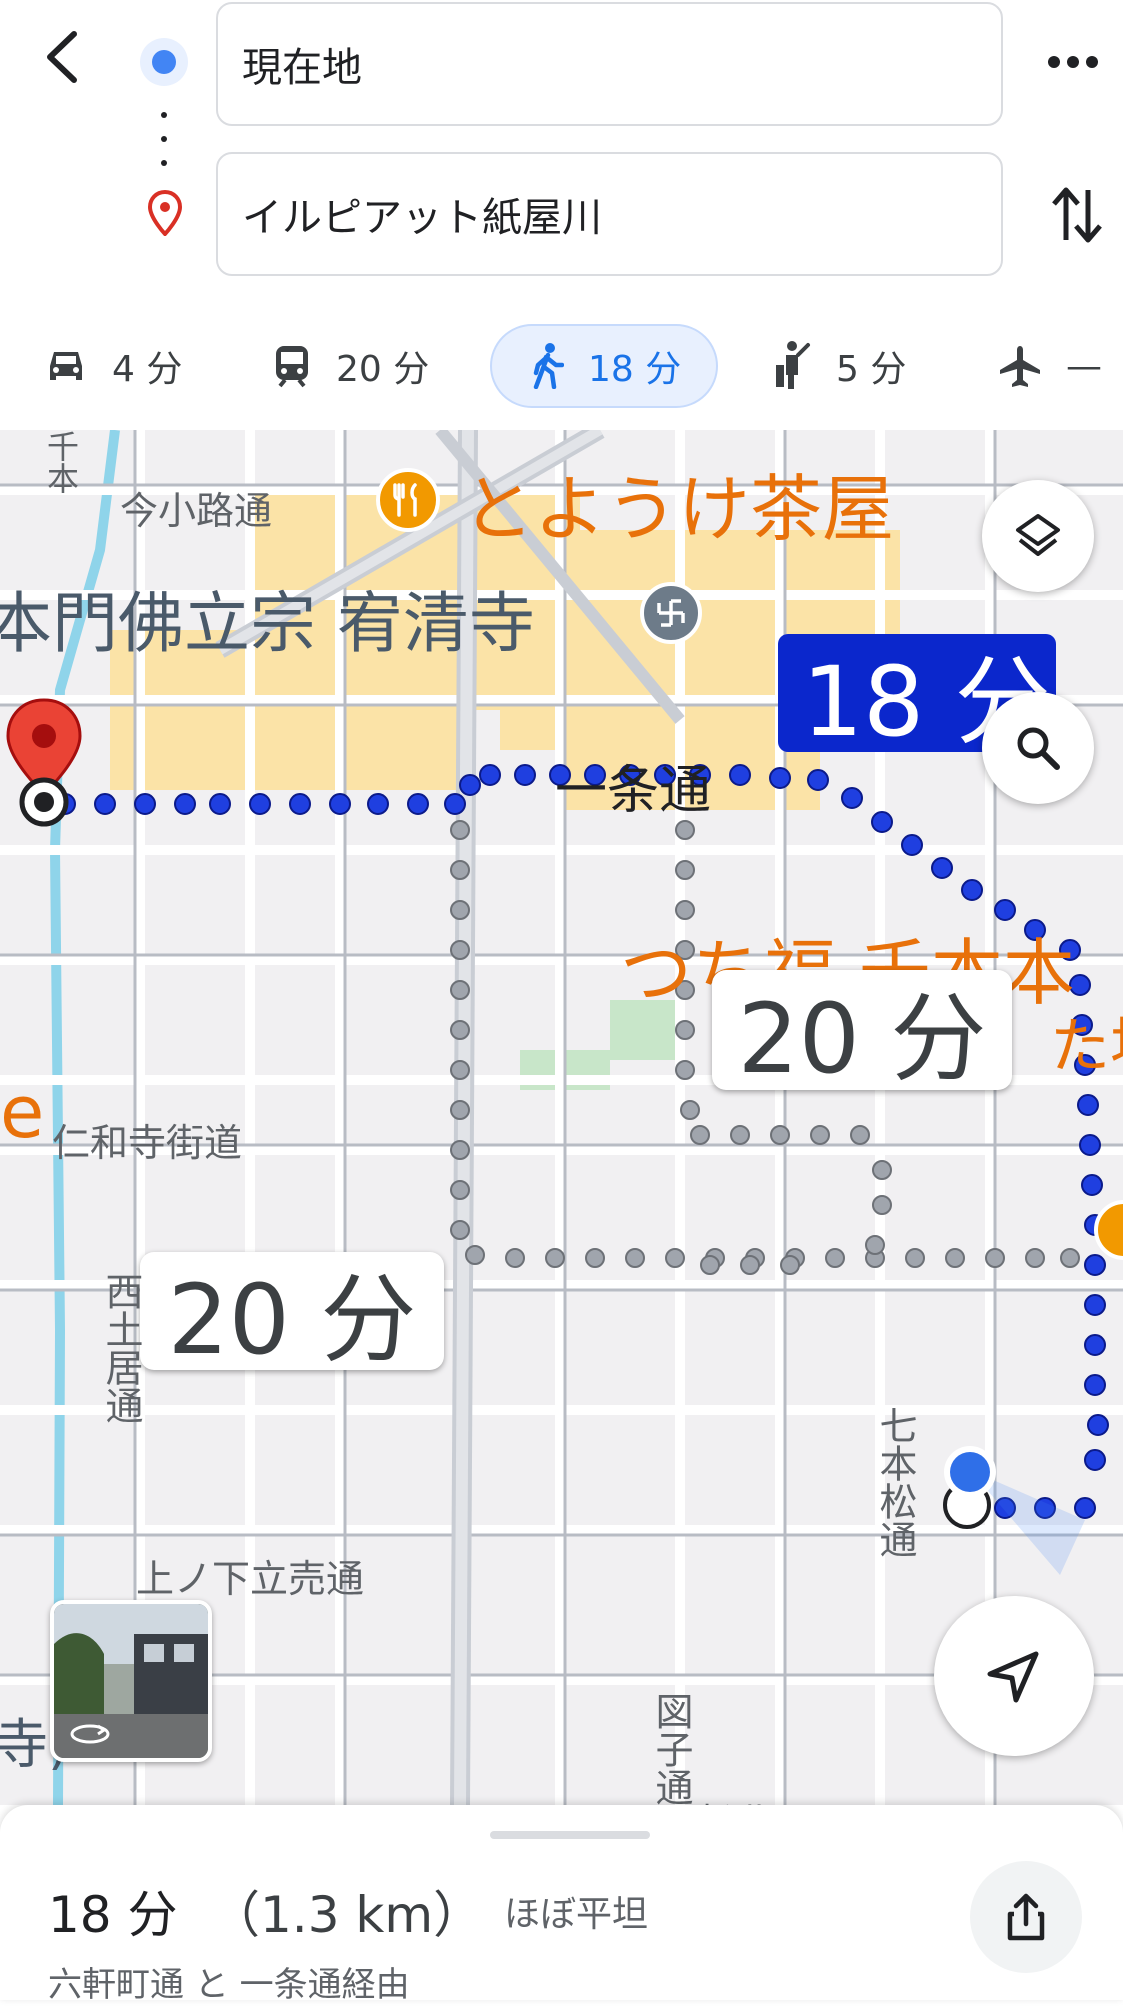  I want to click on layers-icon, so click(1038, 535).